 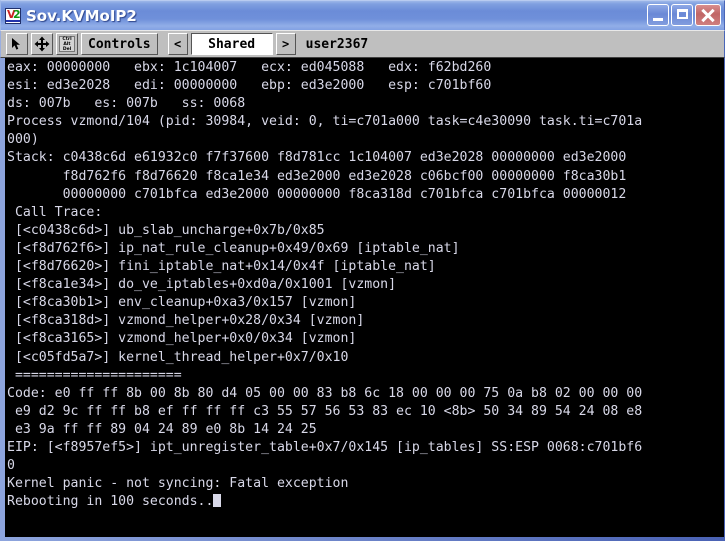 What do you see at coordinates (94, 375) in the screenshot?
I see `console-line: =====================` at bounding box center [94, 375].